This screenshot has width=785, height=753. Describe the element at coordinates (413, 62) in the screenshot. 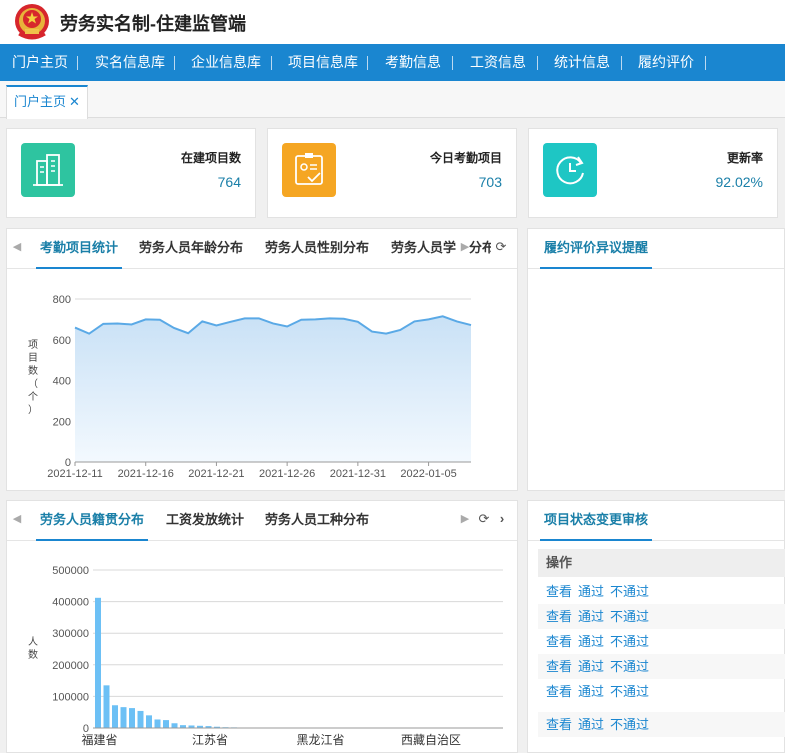

I see `nav-item-attendance: 考勤信息` at that location.